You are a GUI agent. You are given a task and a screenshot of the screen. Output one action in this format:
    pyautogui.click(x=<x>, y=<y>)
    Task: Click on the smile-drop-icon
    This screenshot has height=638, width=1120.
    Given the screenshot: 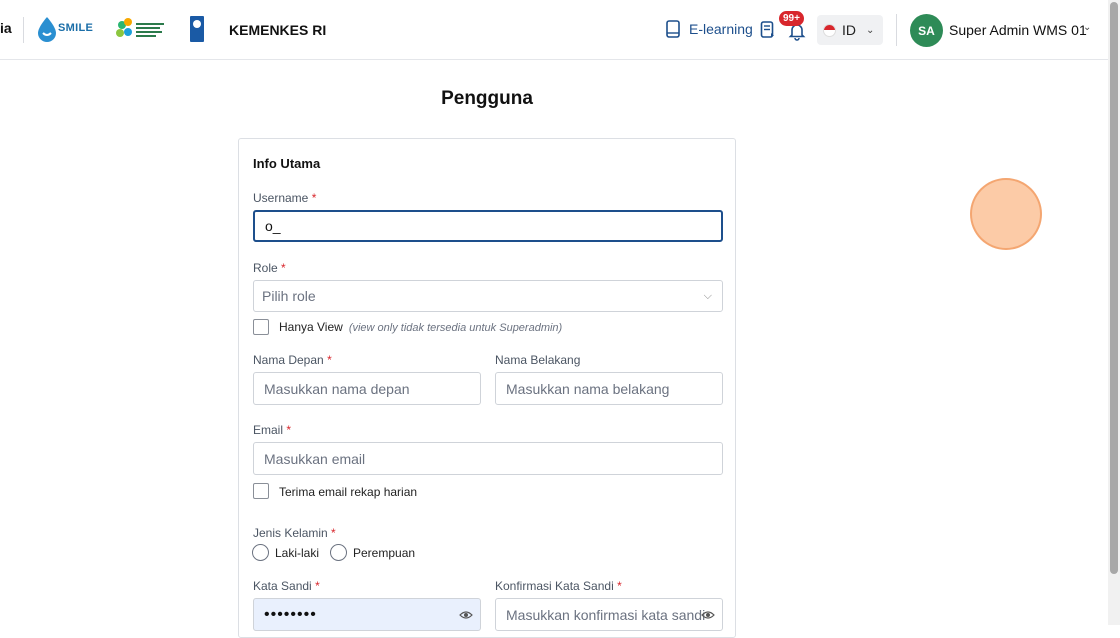 What is the action you would take?
    pyautogui.click(x=47, y=29)
    